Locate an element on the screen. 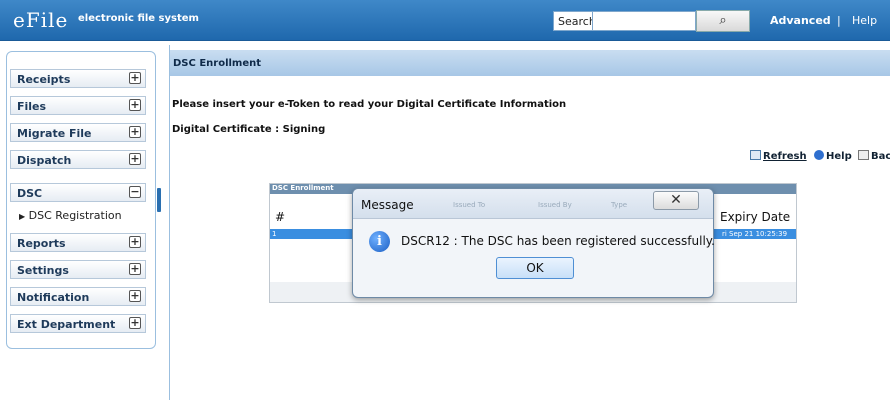  sidebar-item-files: Files + is located at coordinates (78, 105).